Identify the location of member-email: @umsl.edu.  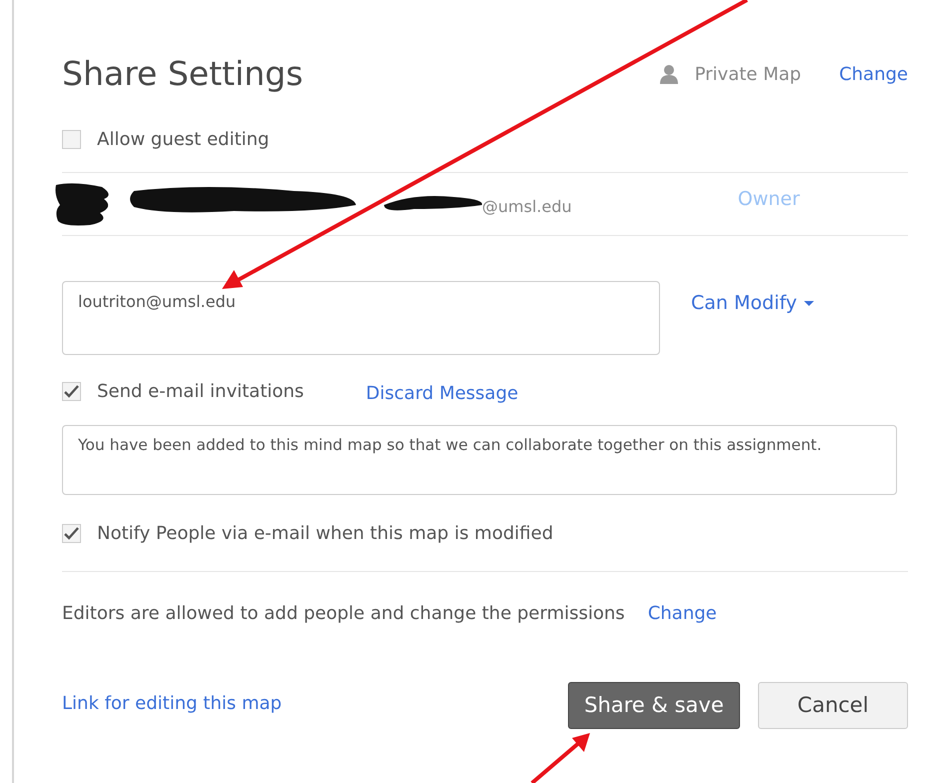
(527, 207).